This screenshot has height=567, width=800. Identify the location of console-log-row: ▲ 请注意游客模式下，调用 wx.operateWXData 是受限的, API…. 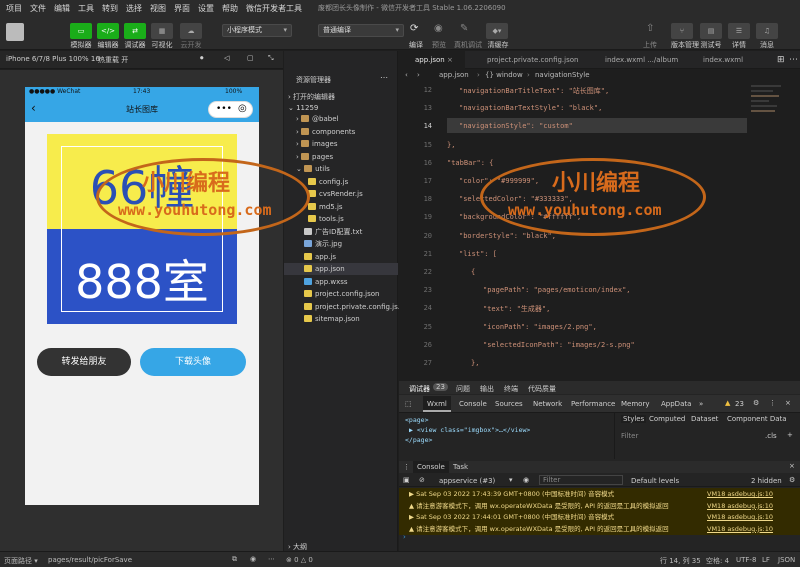
(599, 528).